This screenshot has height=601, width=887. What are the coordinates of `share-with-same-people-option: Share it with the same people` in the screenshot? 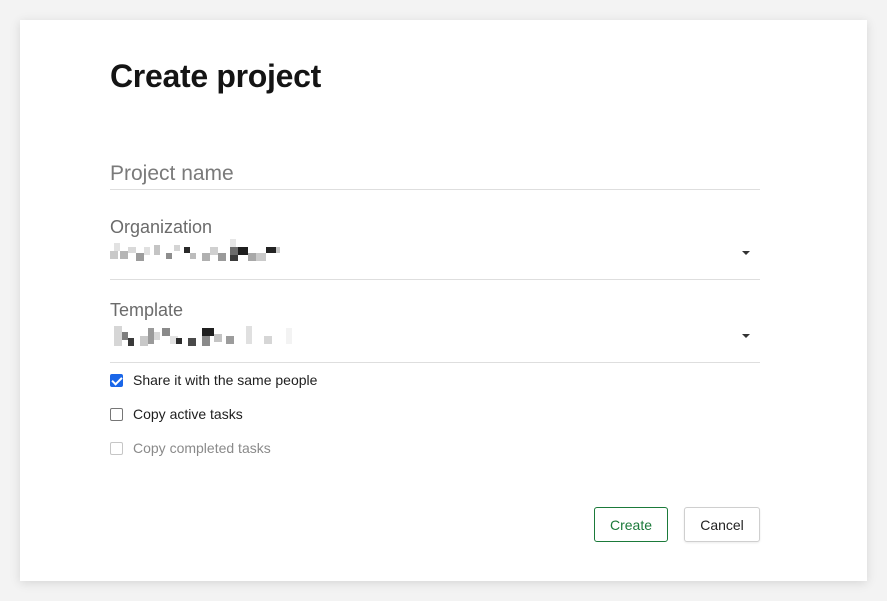 It's located at (213, 380).